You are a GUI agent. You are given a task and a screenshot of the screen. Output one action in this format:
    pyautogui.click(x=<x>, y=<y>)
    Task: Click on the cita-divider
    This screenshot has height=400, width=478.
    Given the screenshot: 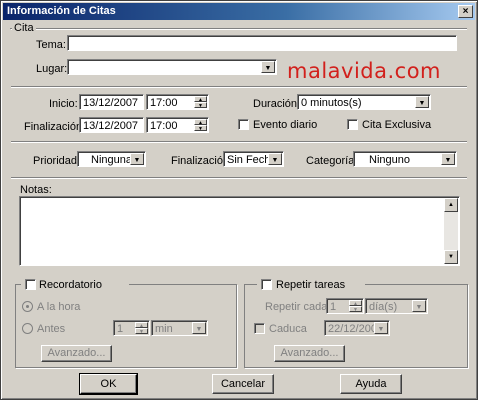 What is the action you would take?
    pyautogui.click(x=239, y=29)
    